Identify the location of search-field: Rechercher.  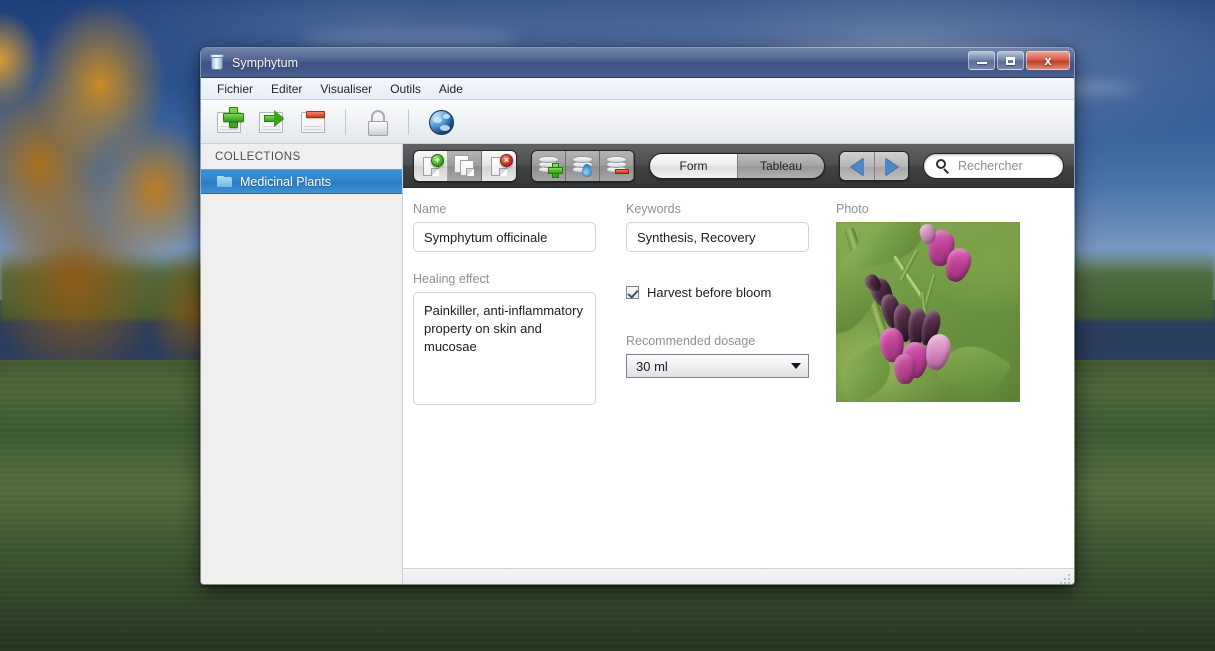
(993, 165).